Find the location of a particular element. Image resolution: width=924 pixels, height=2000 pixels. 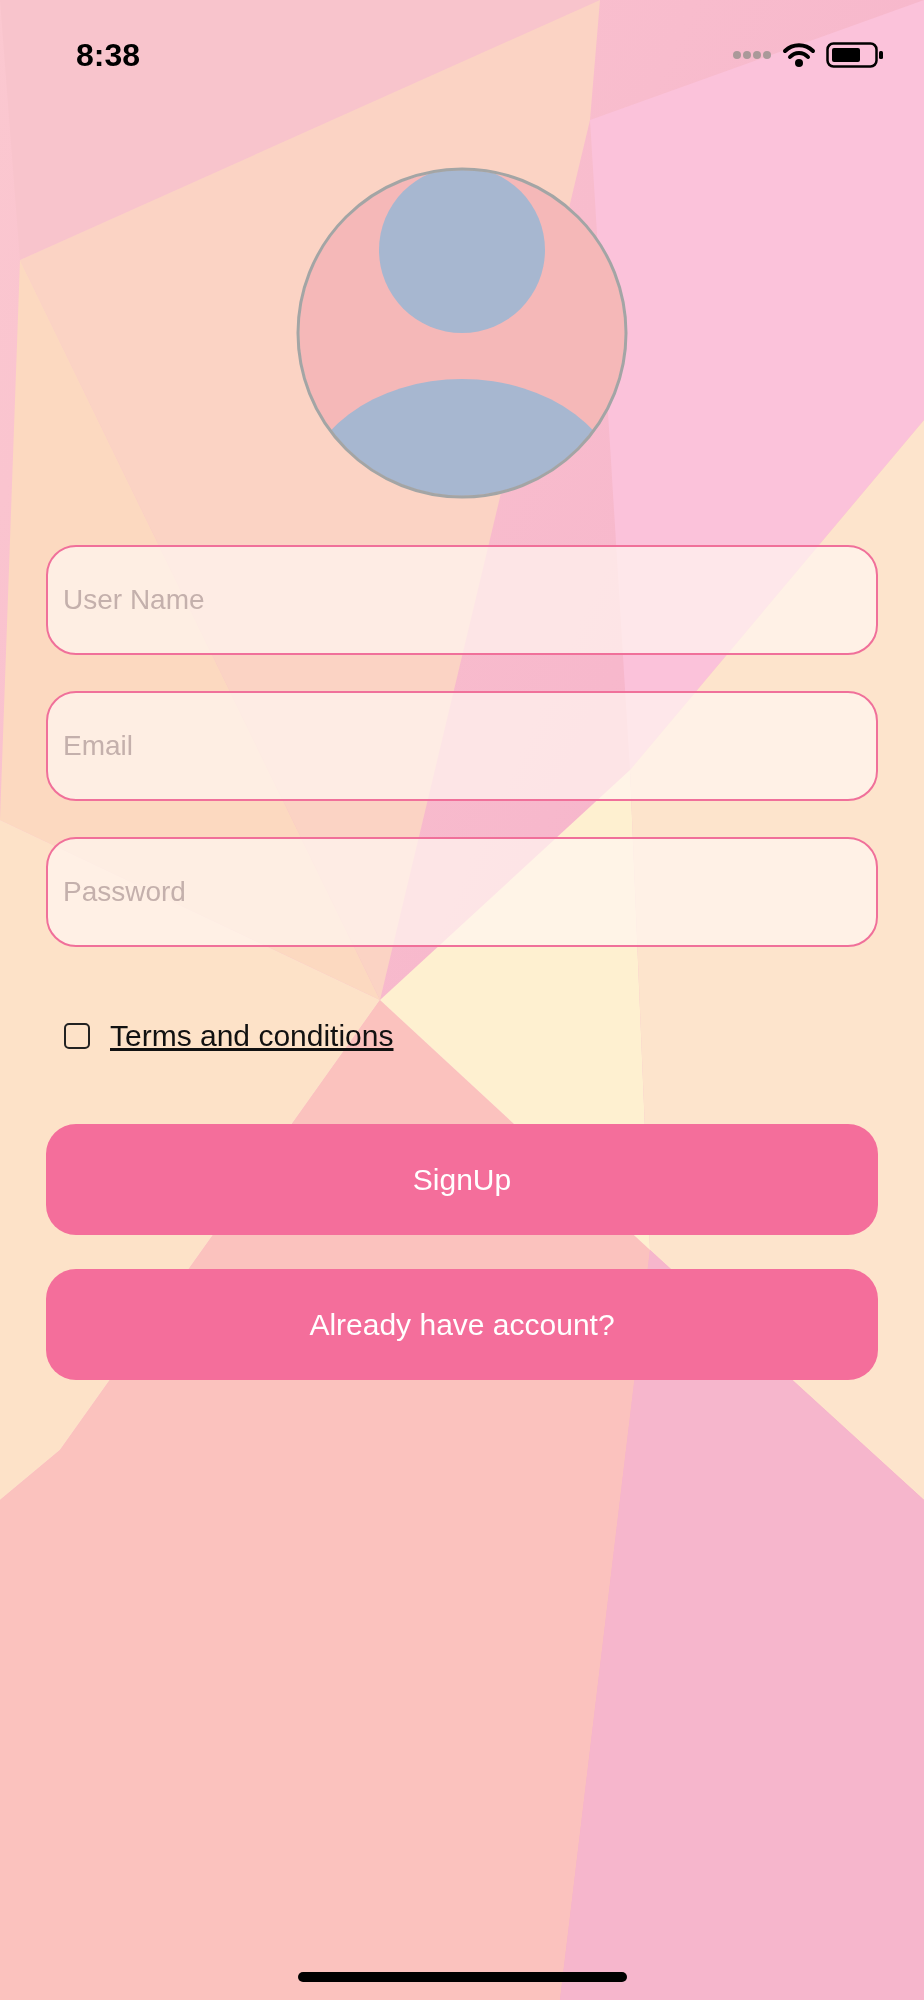

input-field: Password is located at coordinates (462, 892).